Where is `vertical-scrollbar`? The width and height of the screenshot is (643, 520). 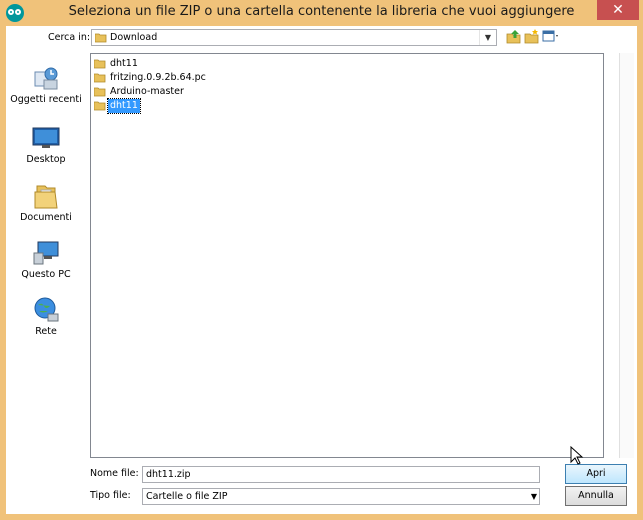 vertical-scrollbar is located at coordinates (626, 255).